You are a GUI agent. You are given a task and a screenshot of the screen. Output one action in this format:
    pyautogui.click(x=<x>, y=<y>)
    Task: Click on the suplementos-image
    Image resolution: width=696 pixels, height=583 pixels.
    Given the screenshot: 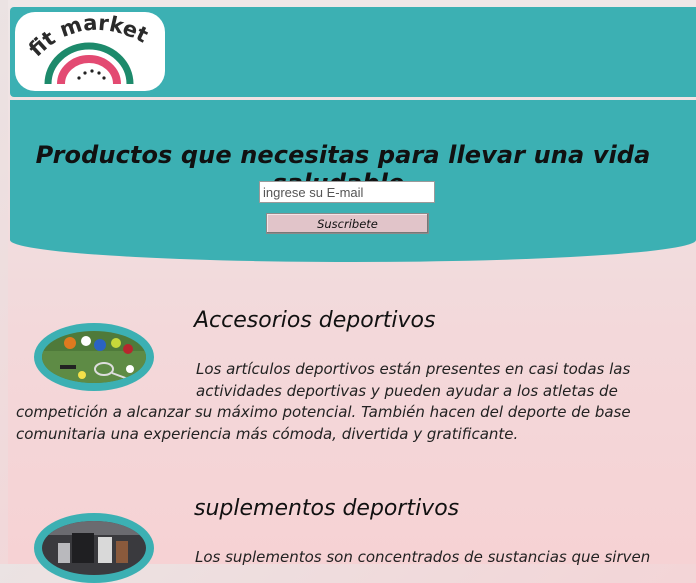 What is the action you would take?
    pyautogui.click(x=94, y=548)
    